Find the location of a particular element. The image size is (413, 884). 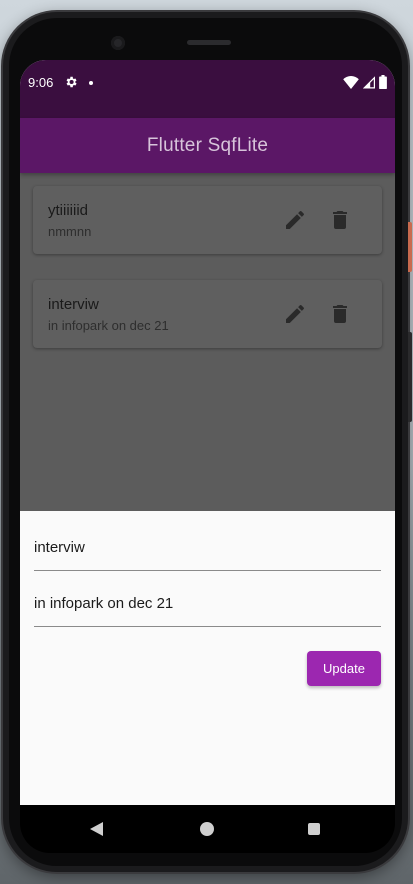

earpiece-speaker is located at coordinates (209, 42).